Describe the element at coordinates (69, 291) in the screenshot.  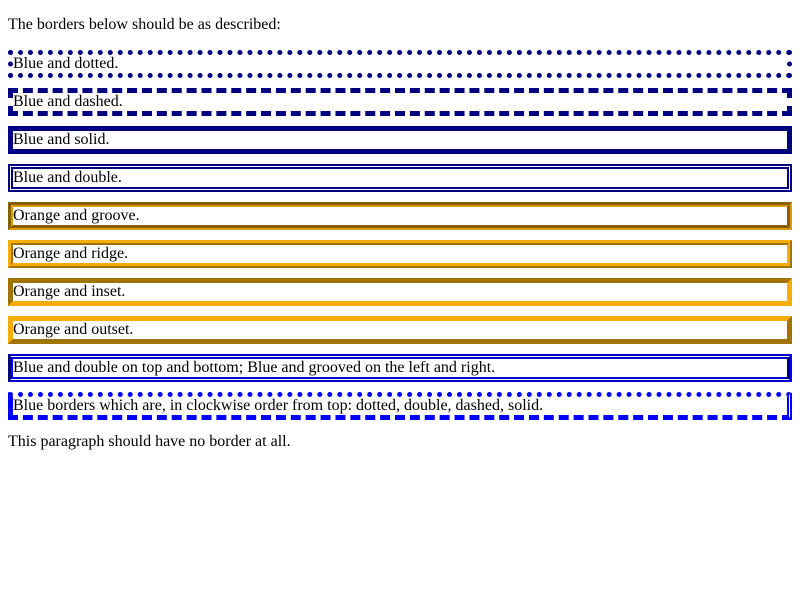
I see `inset-border-label: Orange and inset.` at that location.